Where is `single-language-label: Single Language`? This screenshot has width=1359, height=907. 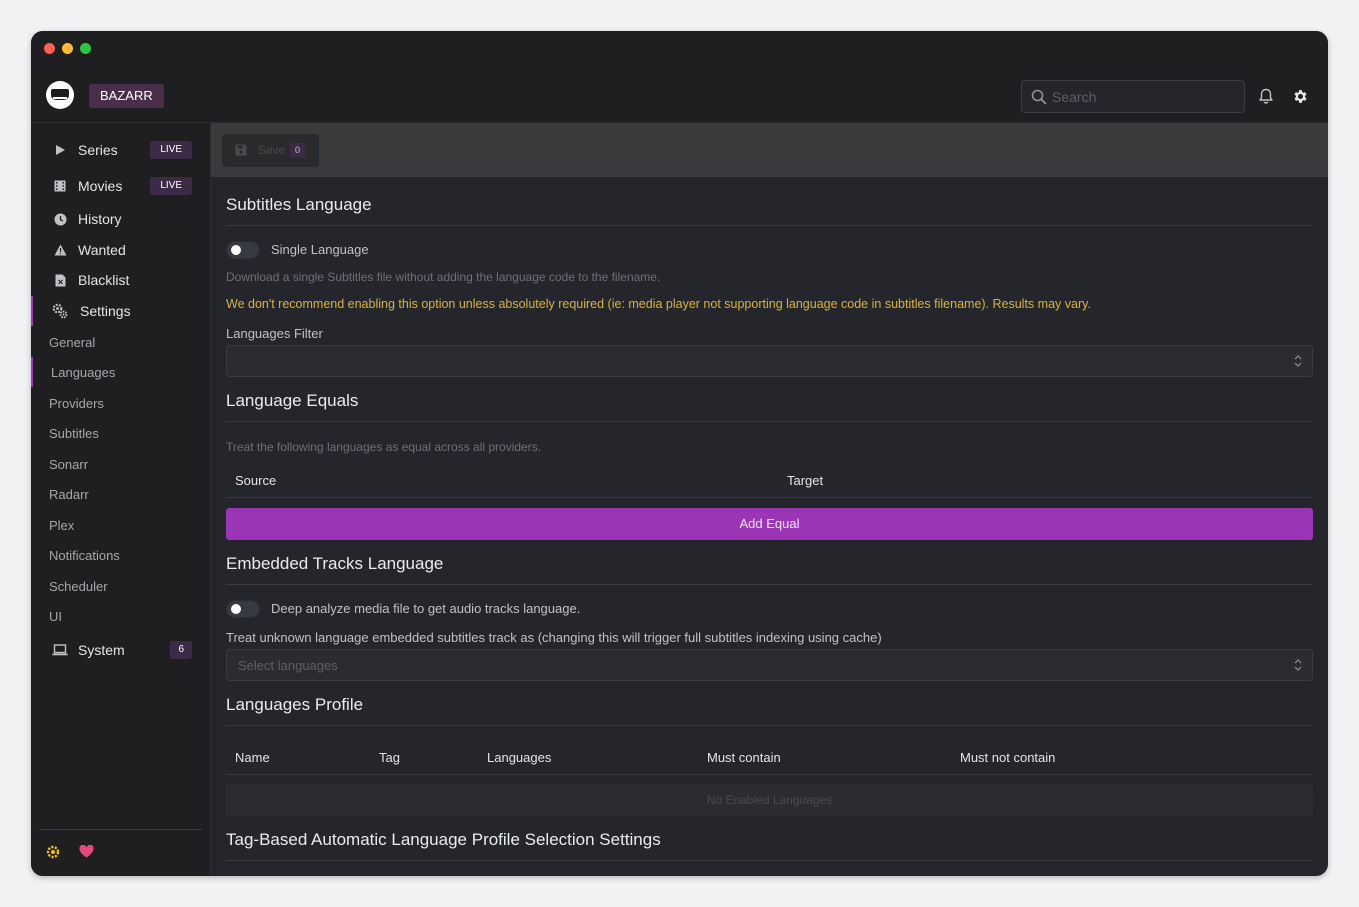
single-language-label: Single Language is located at coordinates (320, 249).